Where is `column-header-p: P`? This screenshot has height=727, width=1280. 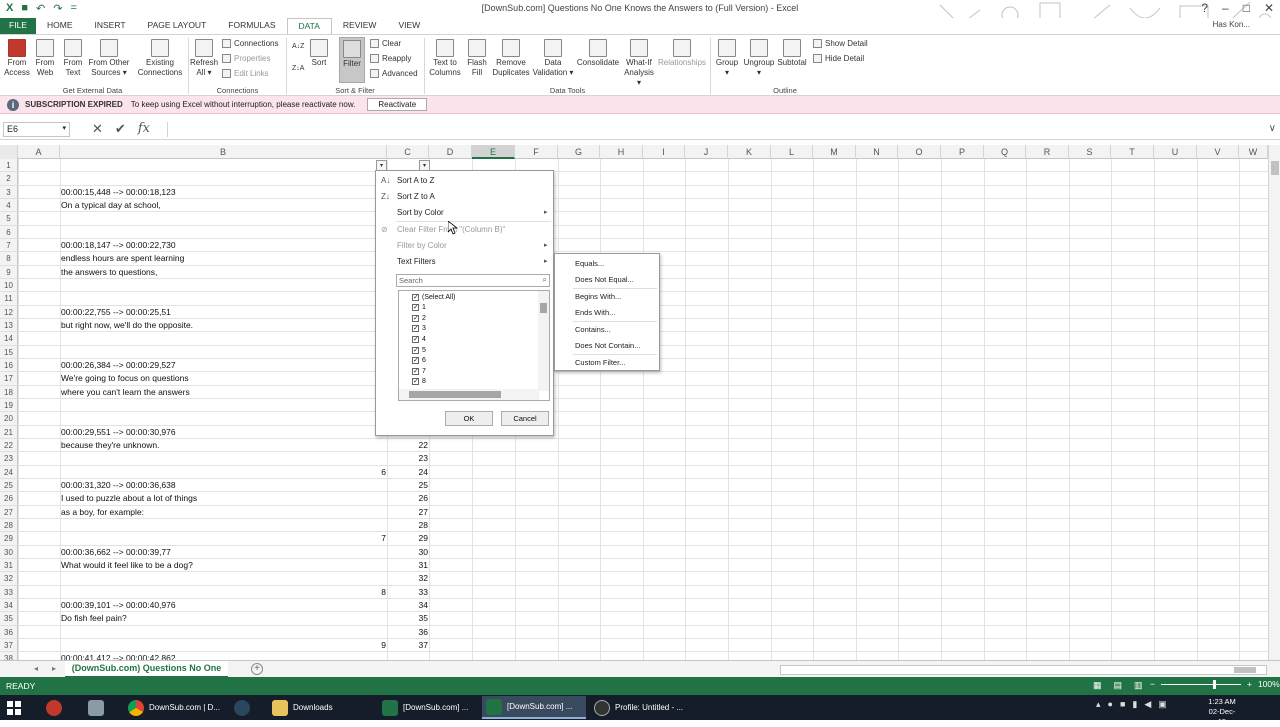
column-header-p: P is located at coordinates (962, 152).